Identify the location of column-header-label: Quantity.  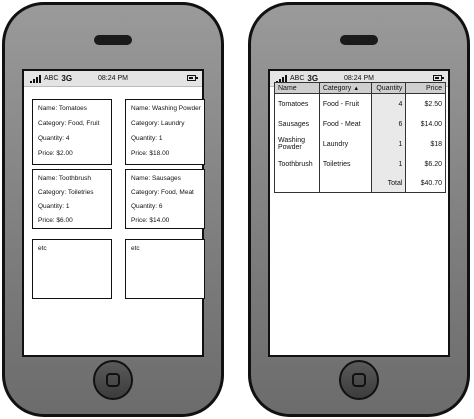
(389, 88).